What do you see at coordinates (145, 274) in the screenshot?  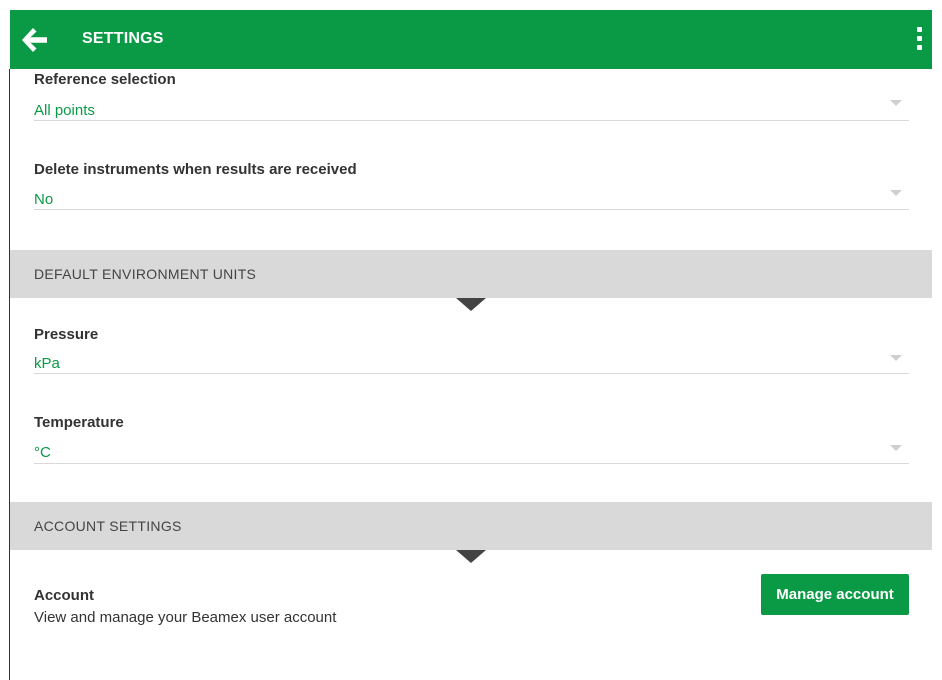 I see `section-title: DEFAULT ENVIRONMENT UNITS` at bounding box center [145, 274].